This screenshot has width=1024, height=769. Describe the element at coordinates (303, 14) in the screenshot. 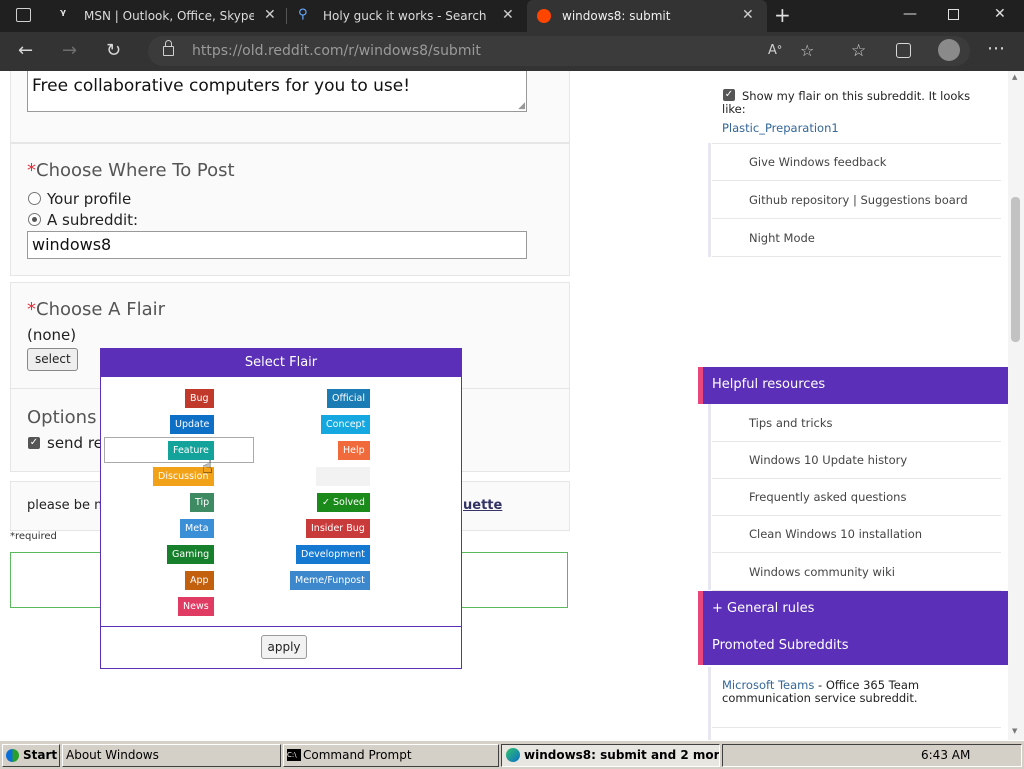

I see `bing-search-icon: ⚲` at that location.